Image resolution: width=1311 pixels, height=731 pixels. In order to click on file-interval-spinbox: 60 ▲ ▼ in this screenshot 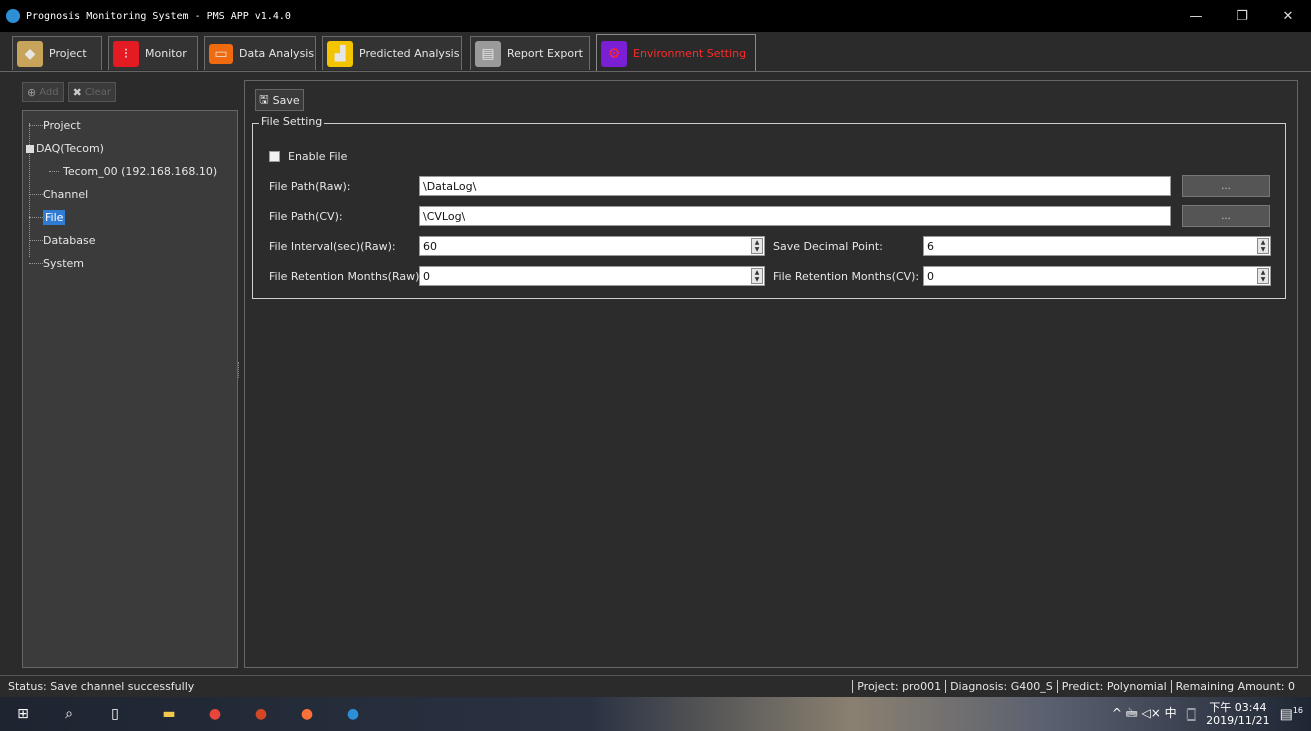, I will do `click(592, 246)`.